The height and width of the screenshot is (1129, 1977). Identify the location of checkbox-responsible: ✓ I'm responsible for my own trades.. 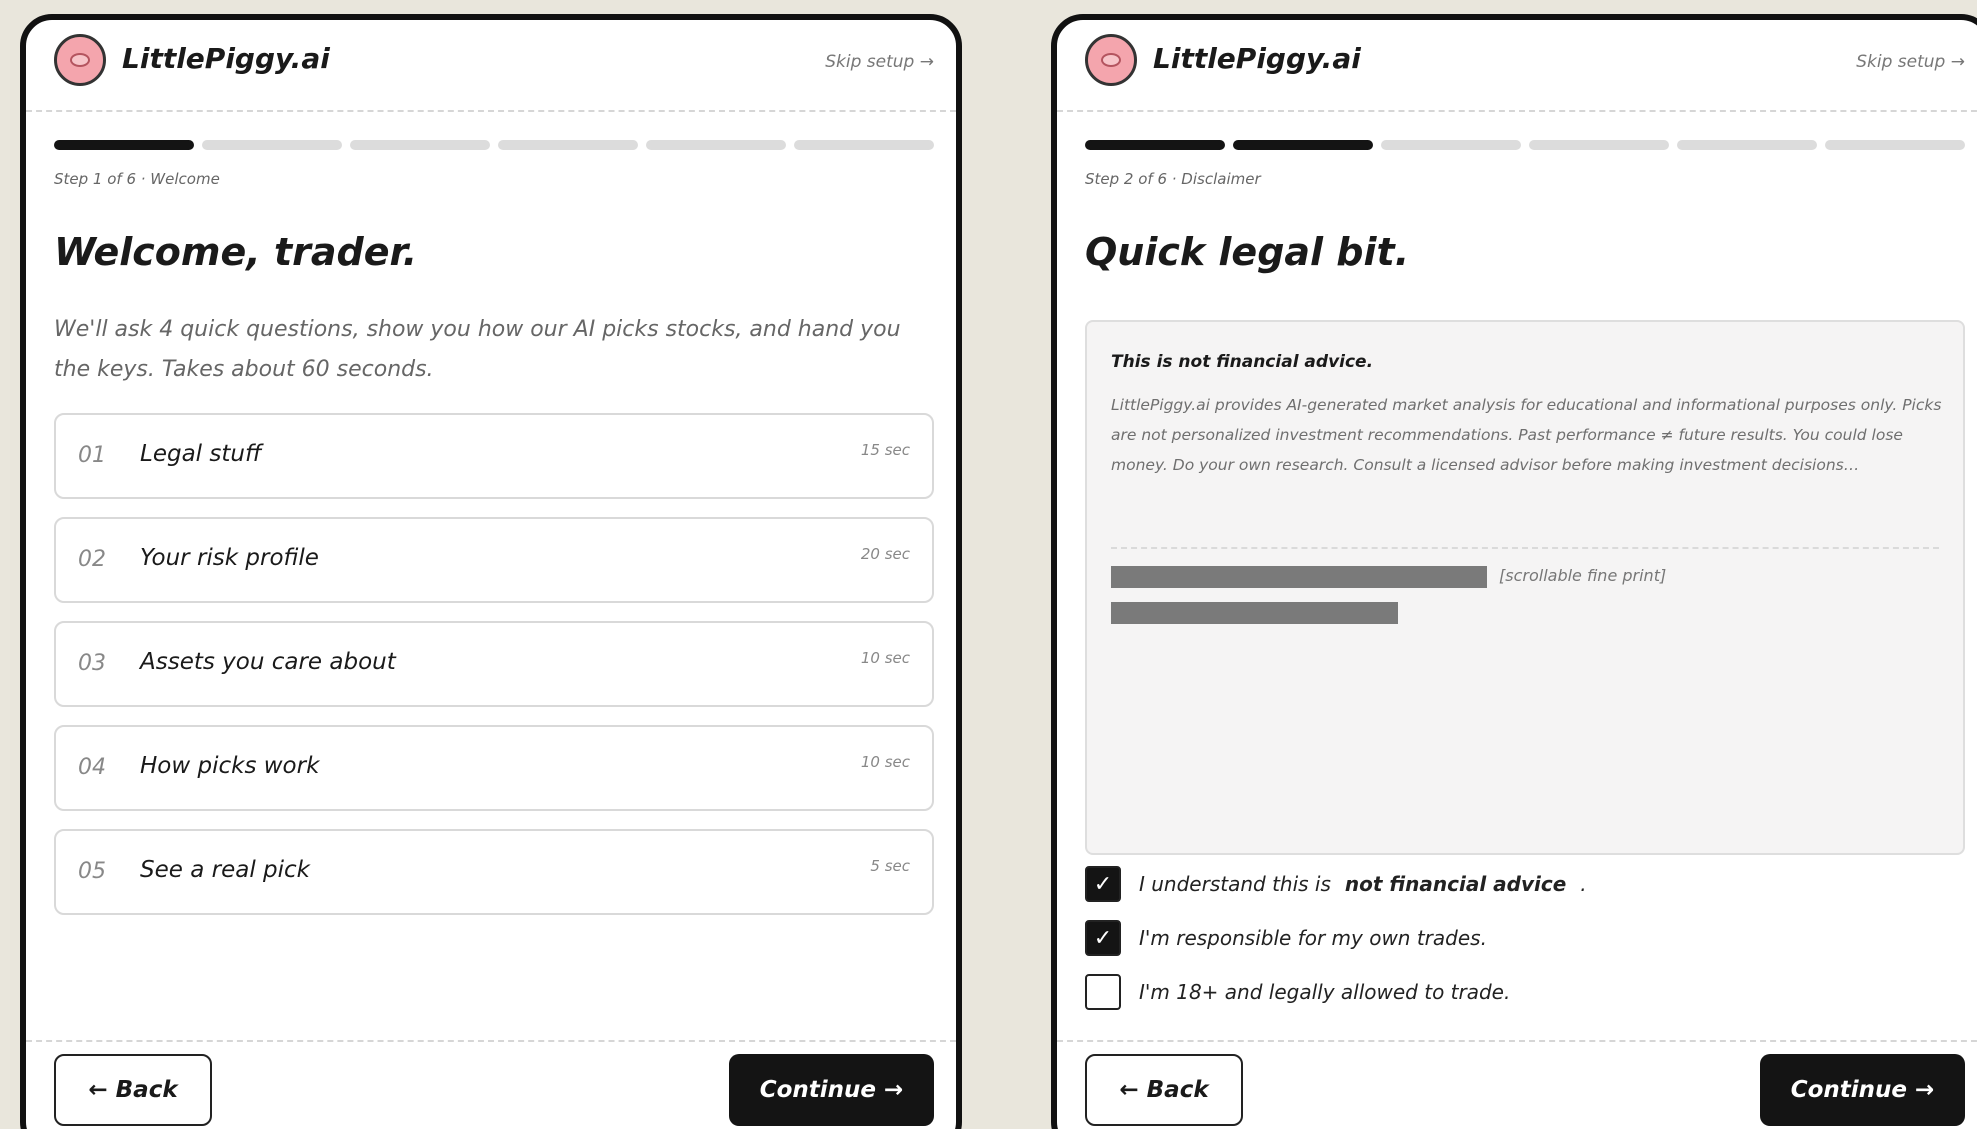
(1286, 938).